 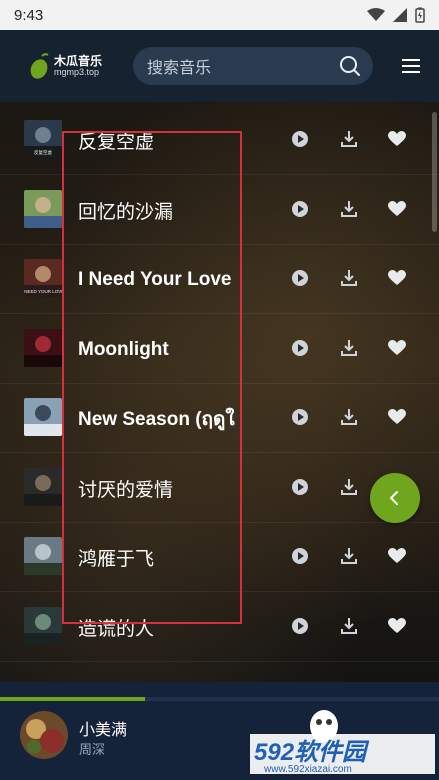 I want to click on status-time: 9:43, so click(x=29, y=15).